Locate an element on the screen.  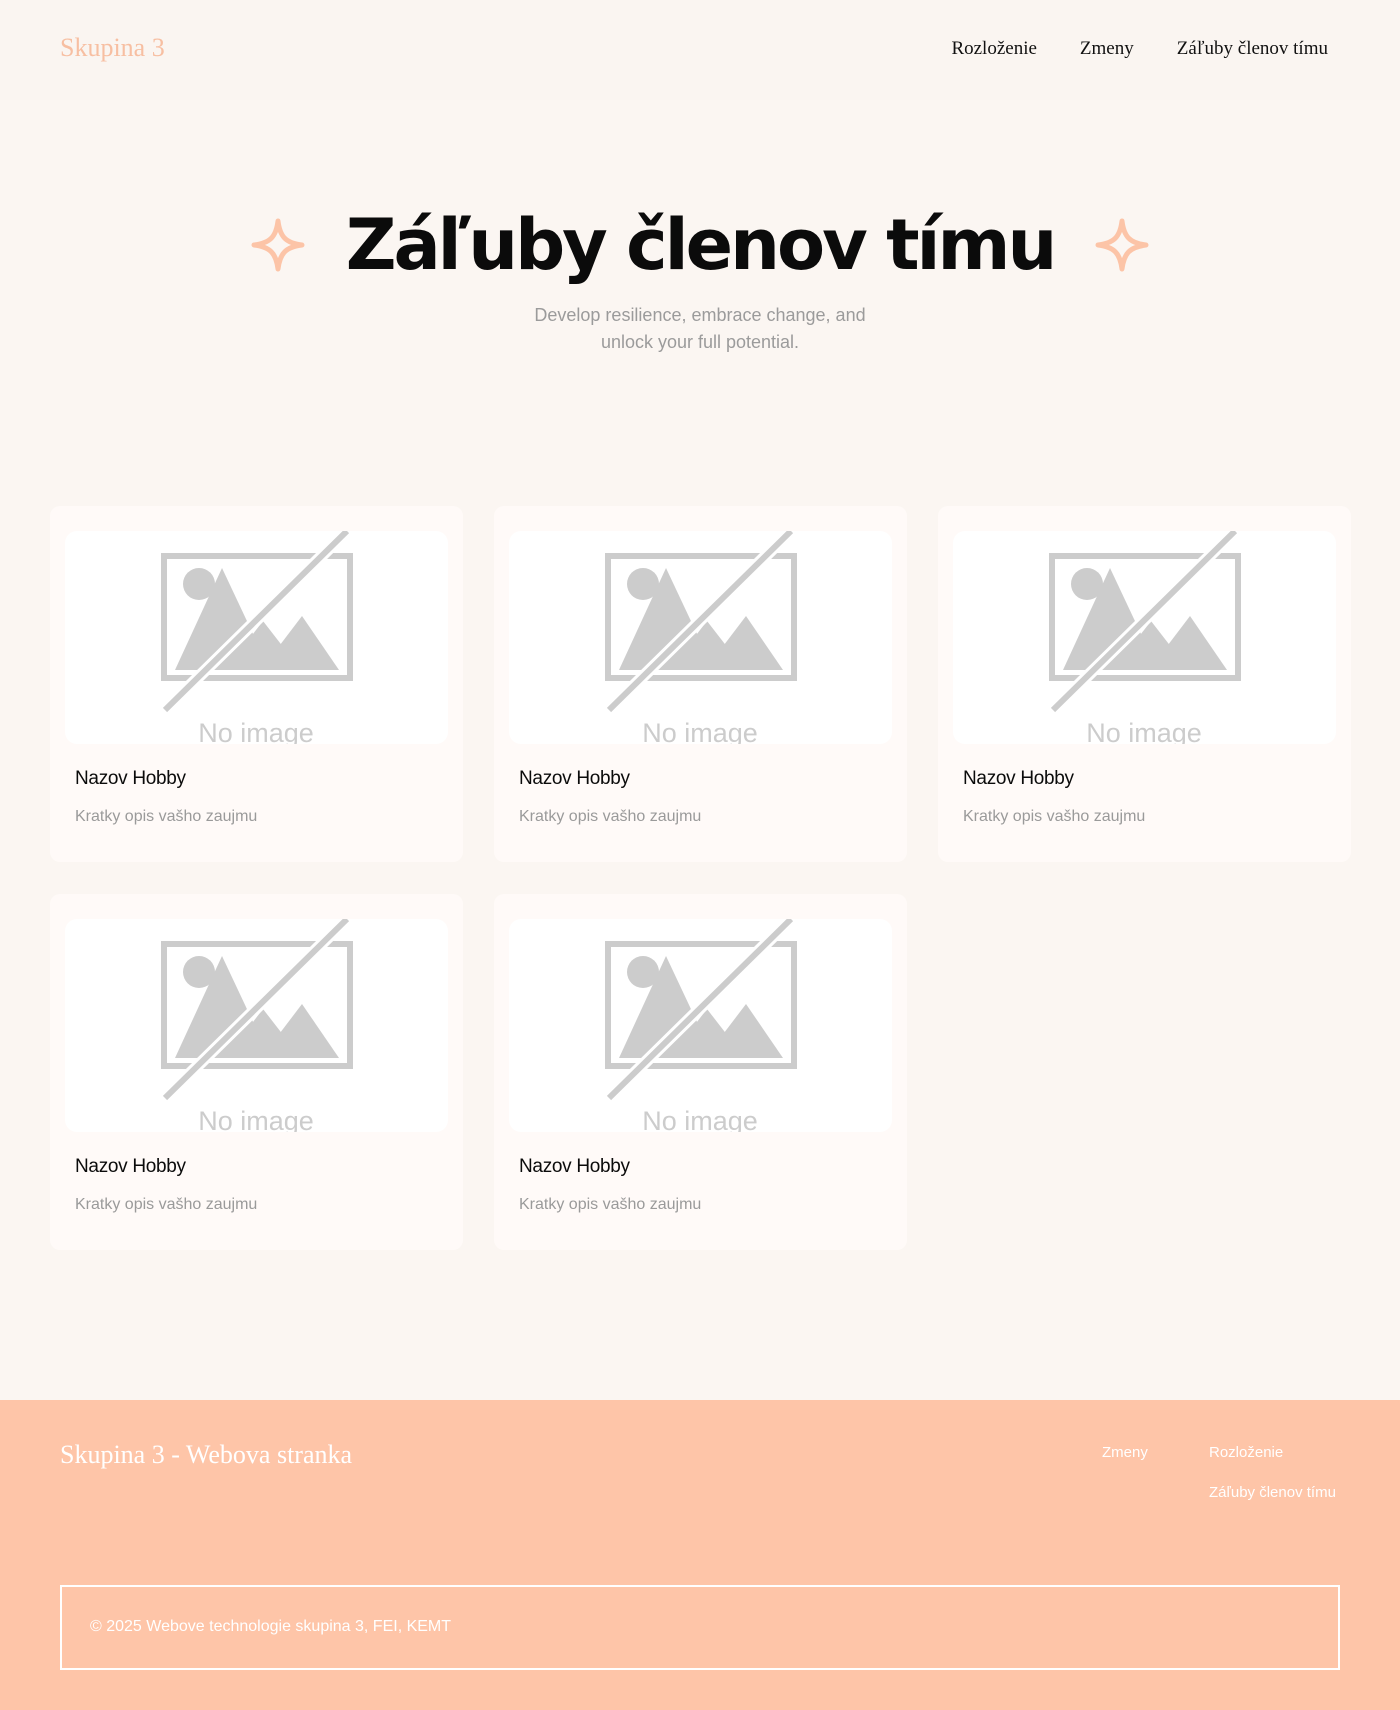
hero-title-row: Záľuby členov tímu is located at coordinates (700, 245).